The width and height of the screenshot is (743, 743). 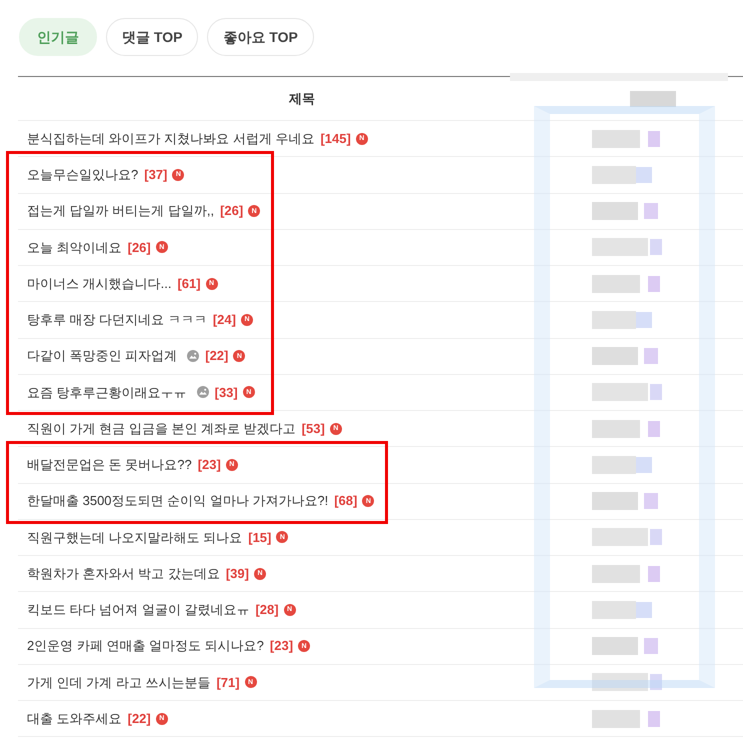 What do you see at coordinates (260, 537) in the screenshot?
I see `comment-count: [15]` at bounding box center [260, 537].